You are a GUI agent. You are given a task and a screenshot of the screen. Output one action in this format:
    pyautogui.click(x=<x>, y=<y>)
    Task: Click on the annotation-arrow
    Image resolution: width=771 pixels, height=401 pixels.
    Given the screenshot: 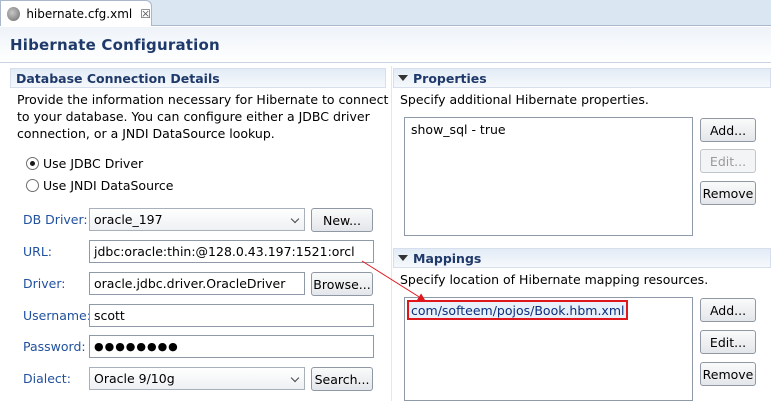 What is the action you would take?
    pyautogui.click(x=393, y=281)
    